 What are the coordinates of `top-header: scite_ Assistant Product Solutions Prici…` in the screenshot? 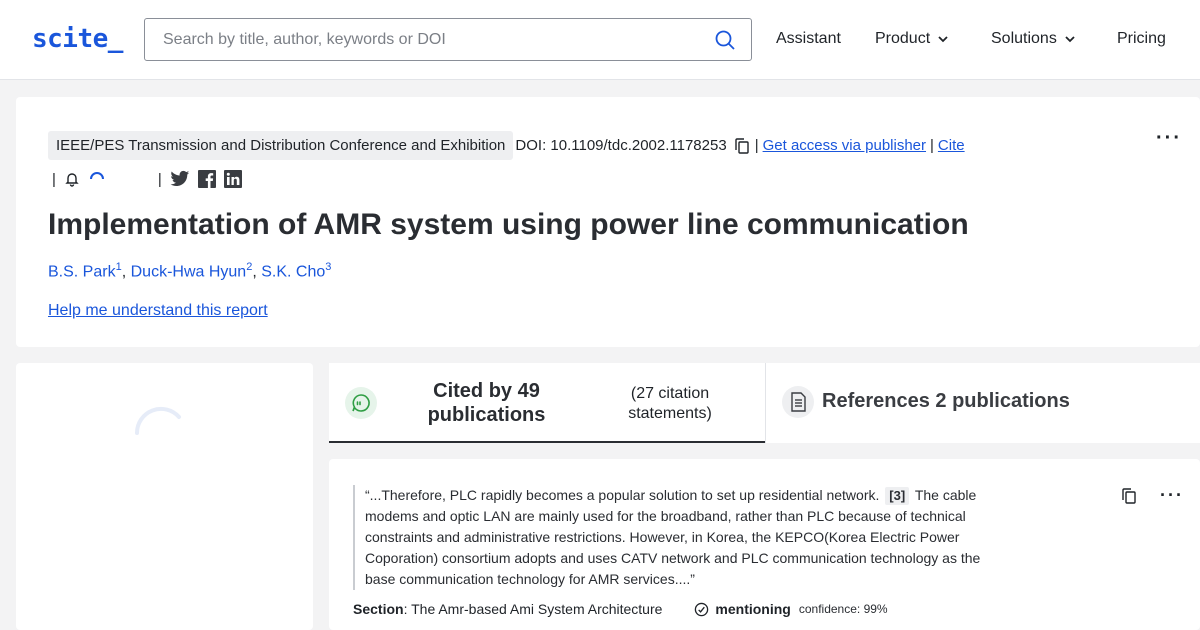 It's located at (600, 40).